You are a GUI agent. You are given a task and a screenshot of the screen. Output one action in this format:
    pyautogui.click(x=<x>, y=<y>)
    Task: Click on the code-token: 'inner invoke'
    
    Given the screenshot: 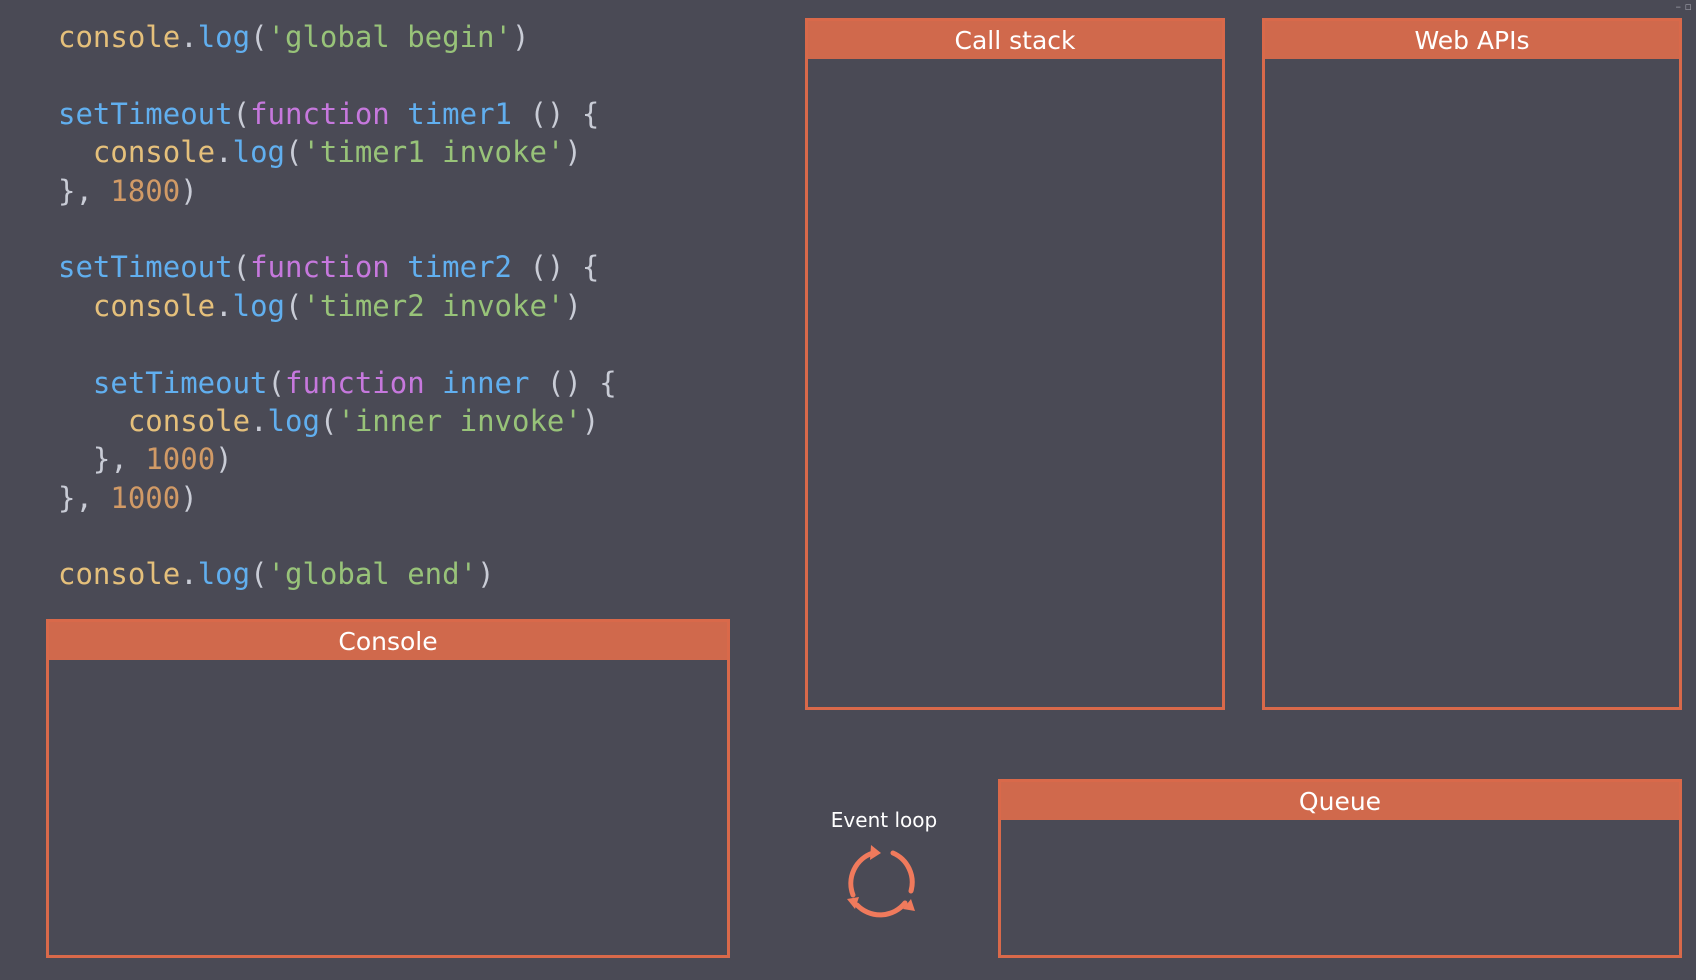 What is the action you would take?
    pyautogui.click(x=459, y=420)
    